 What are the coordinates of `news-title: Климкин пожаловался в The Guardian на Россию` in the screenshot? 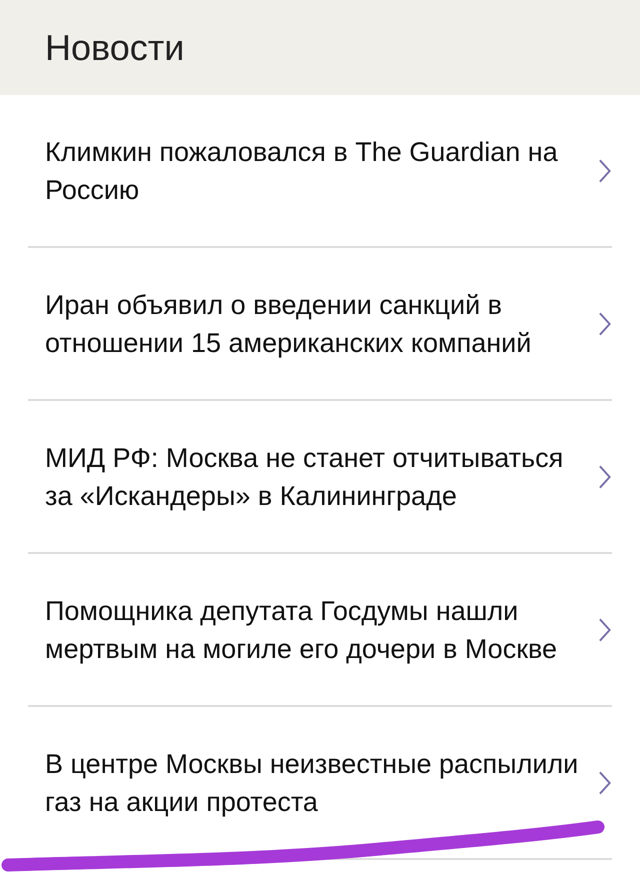 It's located at (302, 171).